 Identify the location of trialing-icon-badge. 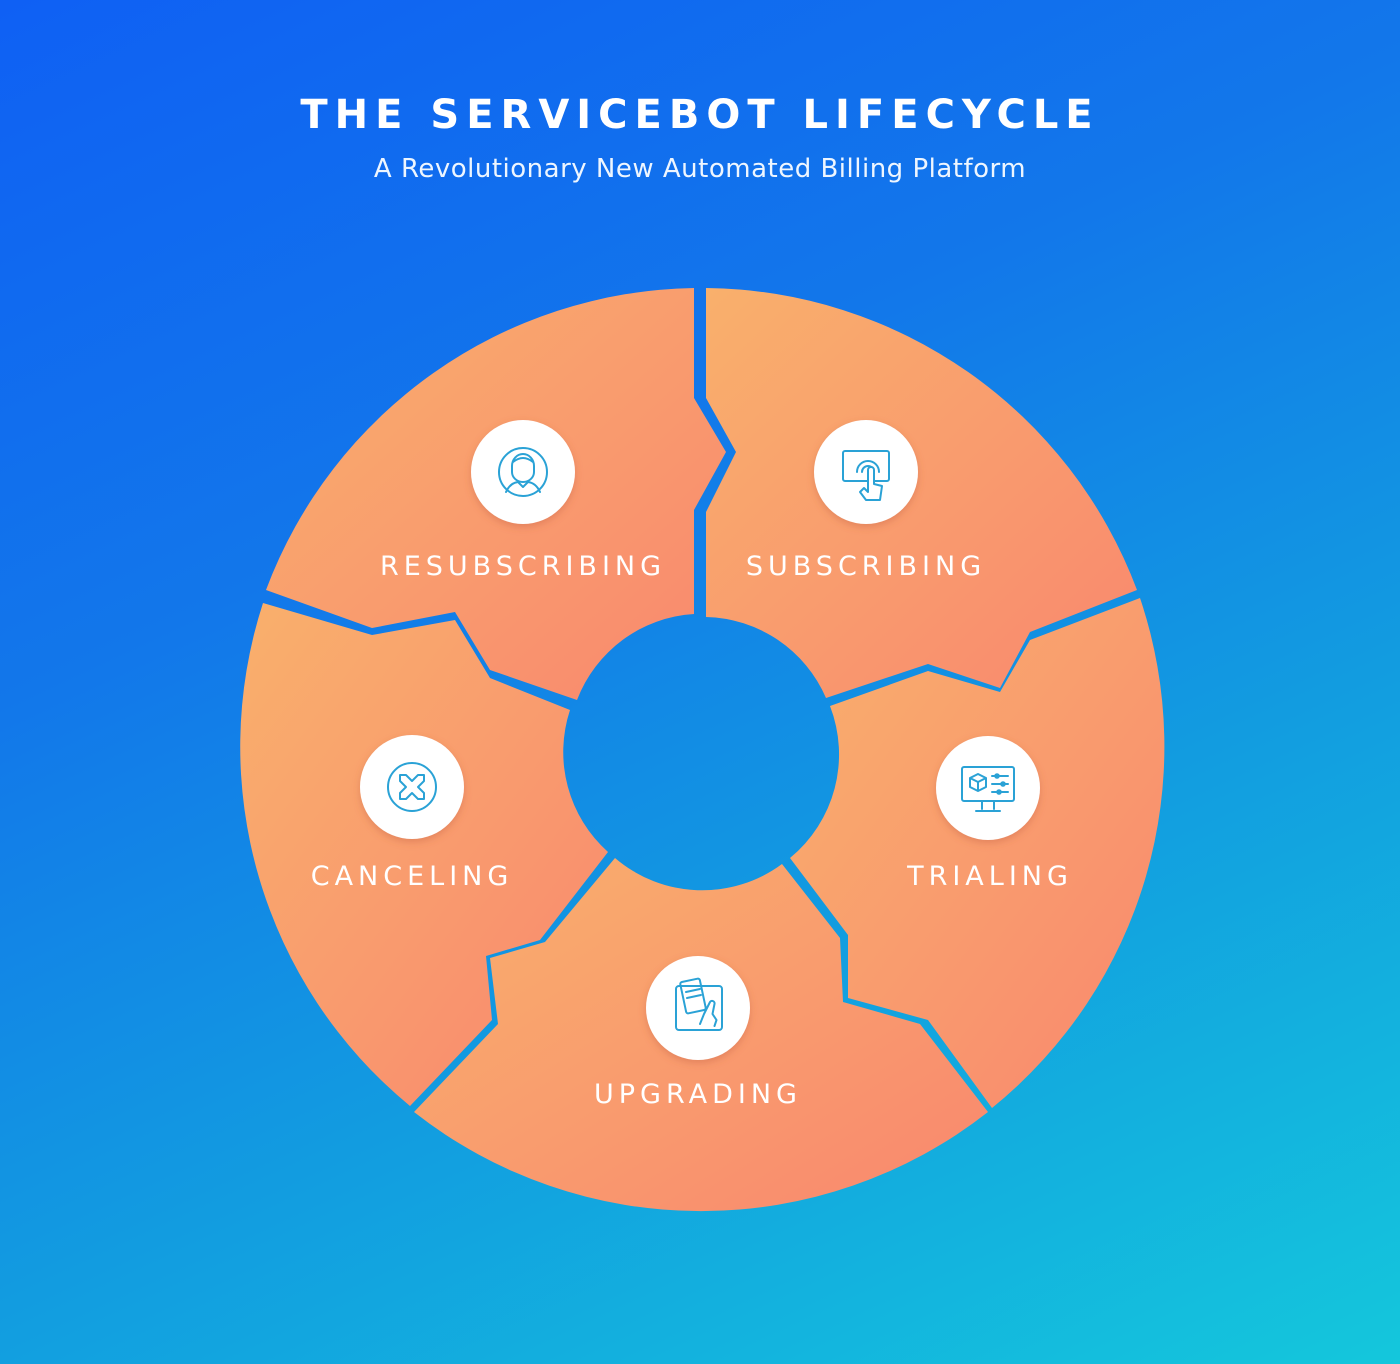
(988, 788).